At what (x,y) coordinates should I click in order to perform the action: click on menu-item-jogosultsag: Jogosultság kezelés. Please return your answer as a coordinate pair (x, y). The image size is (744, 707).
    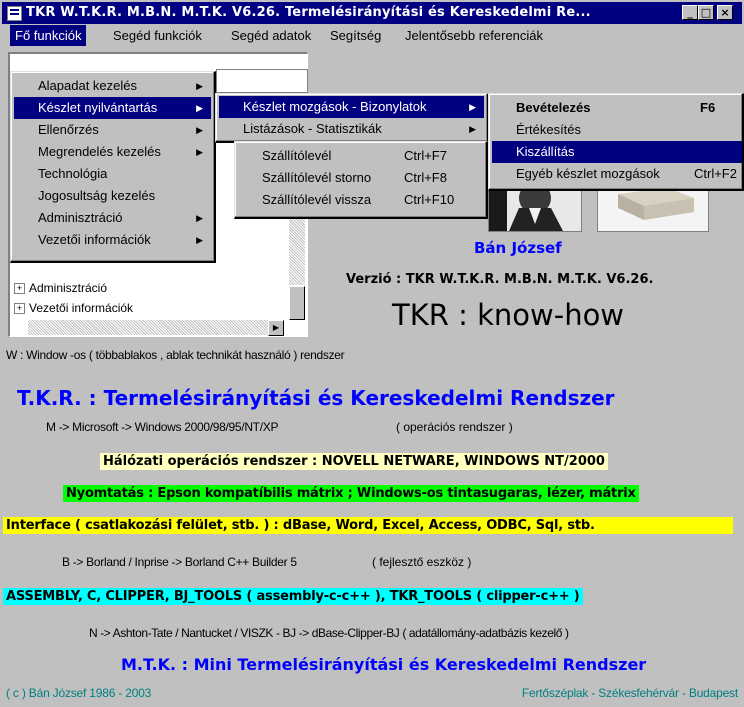
    Looking at the image, I should click on (112, 196).